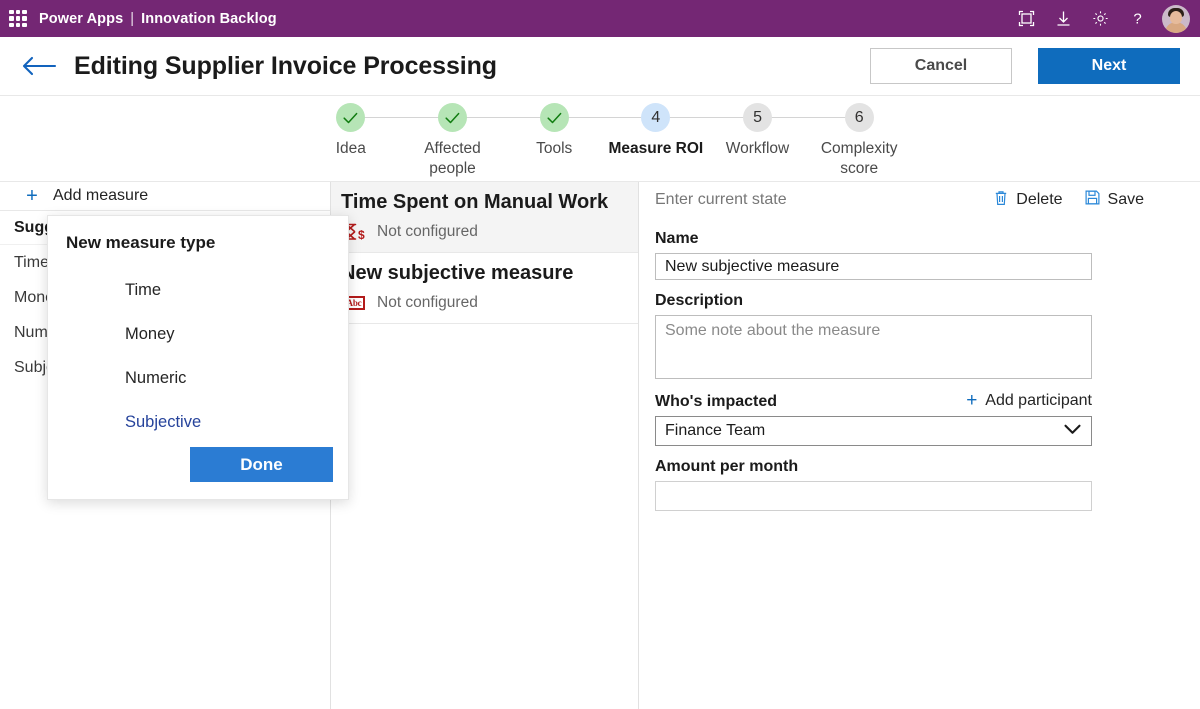 Image resolution: width=1200 pixels, height=709 pixels. I want to click on step-circle: 6, so click(859, 117).